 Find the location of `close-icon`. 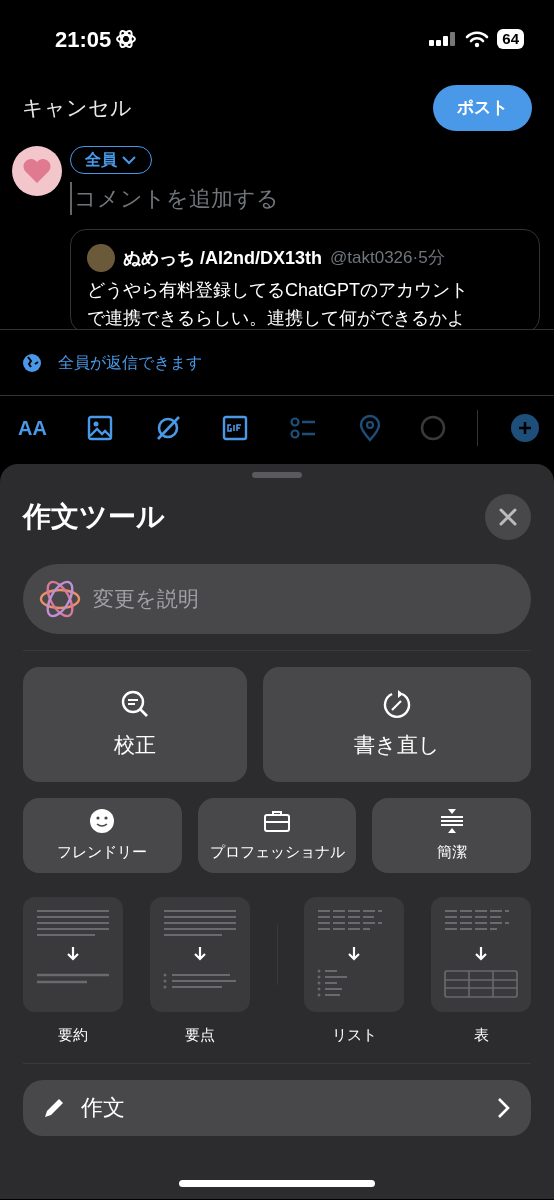

close-icon is located at coordinates (508, 517).